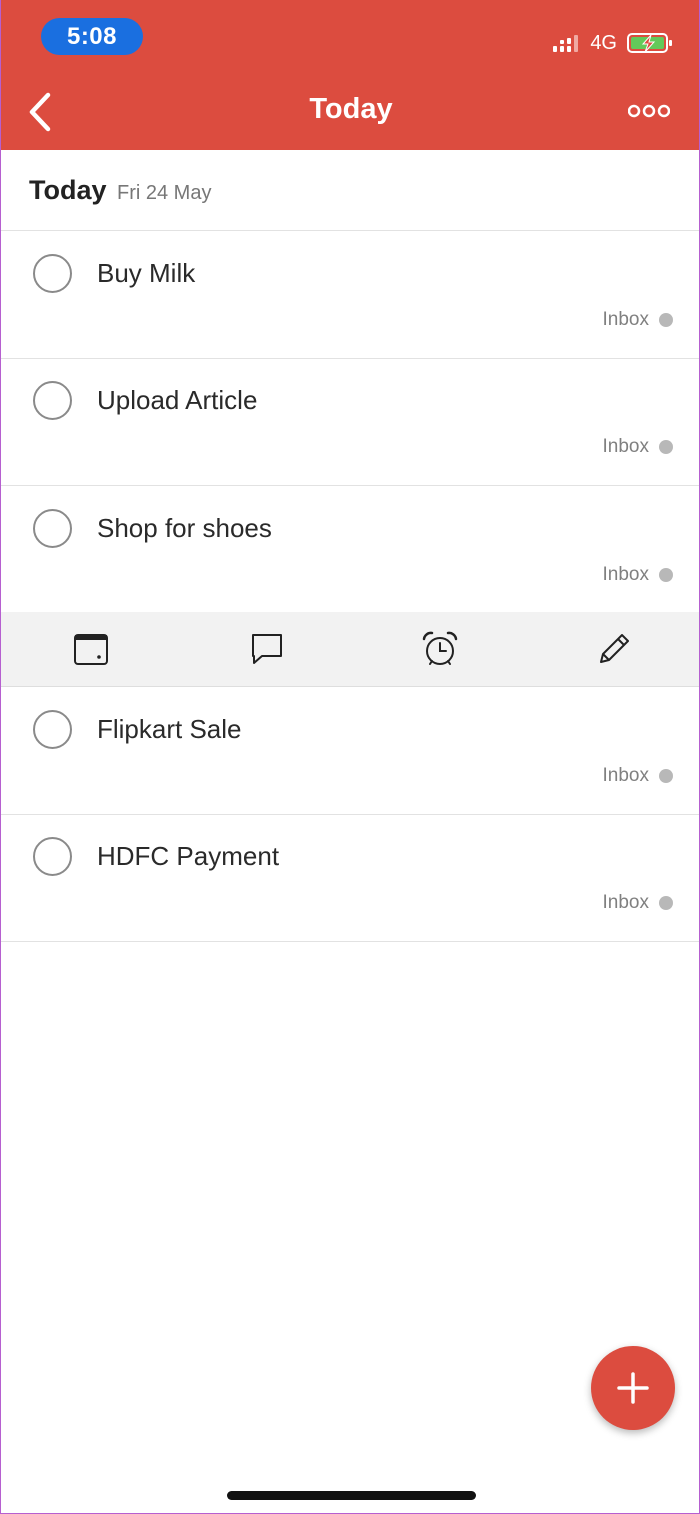 This screenshot has height=1514, width=700. Describe the element at coordinates (188, 856) in the screenshot. I see `task-title: HDFC Payment` at that location.